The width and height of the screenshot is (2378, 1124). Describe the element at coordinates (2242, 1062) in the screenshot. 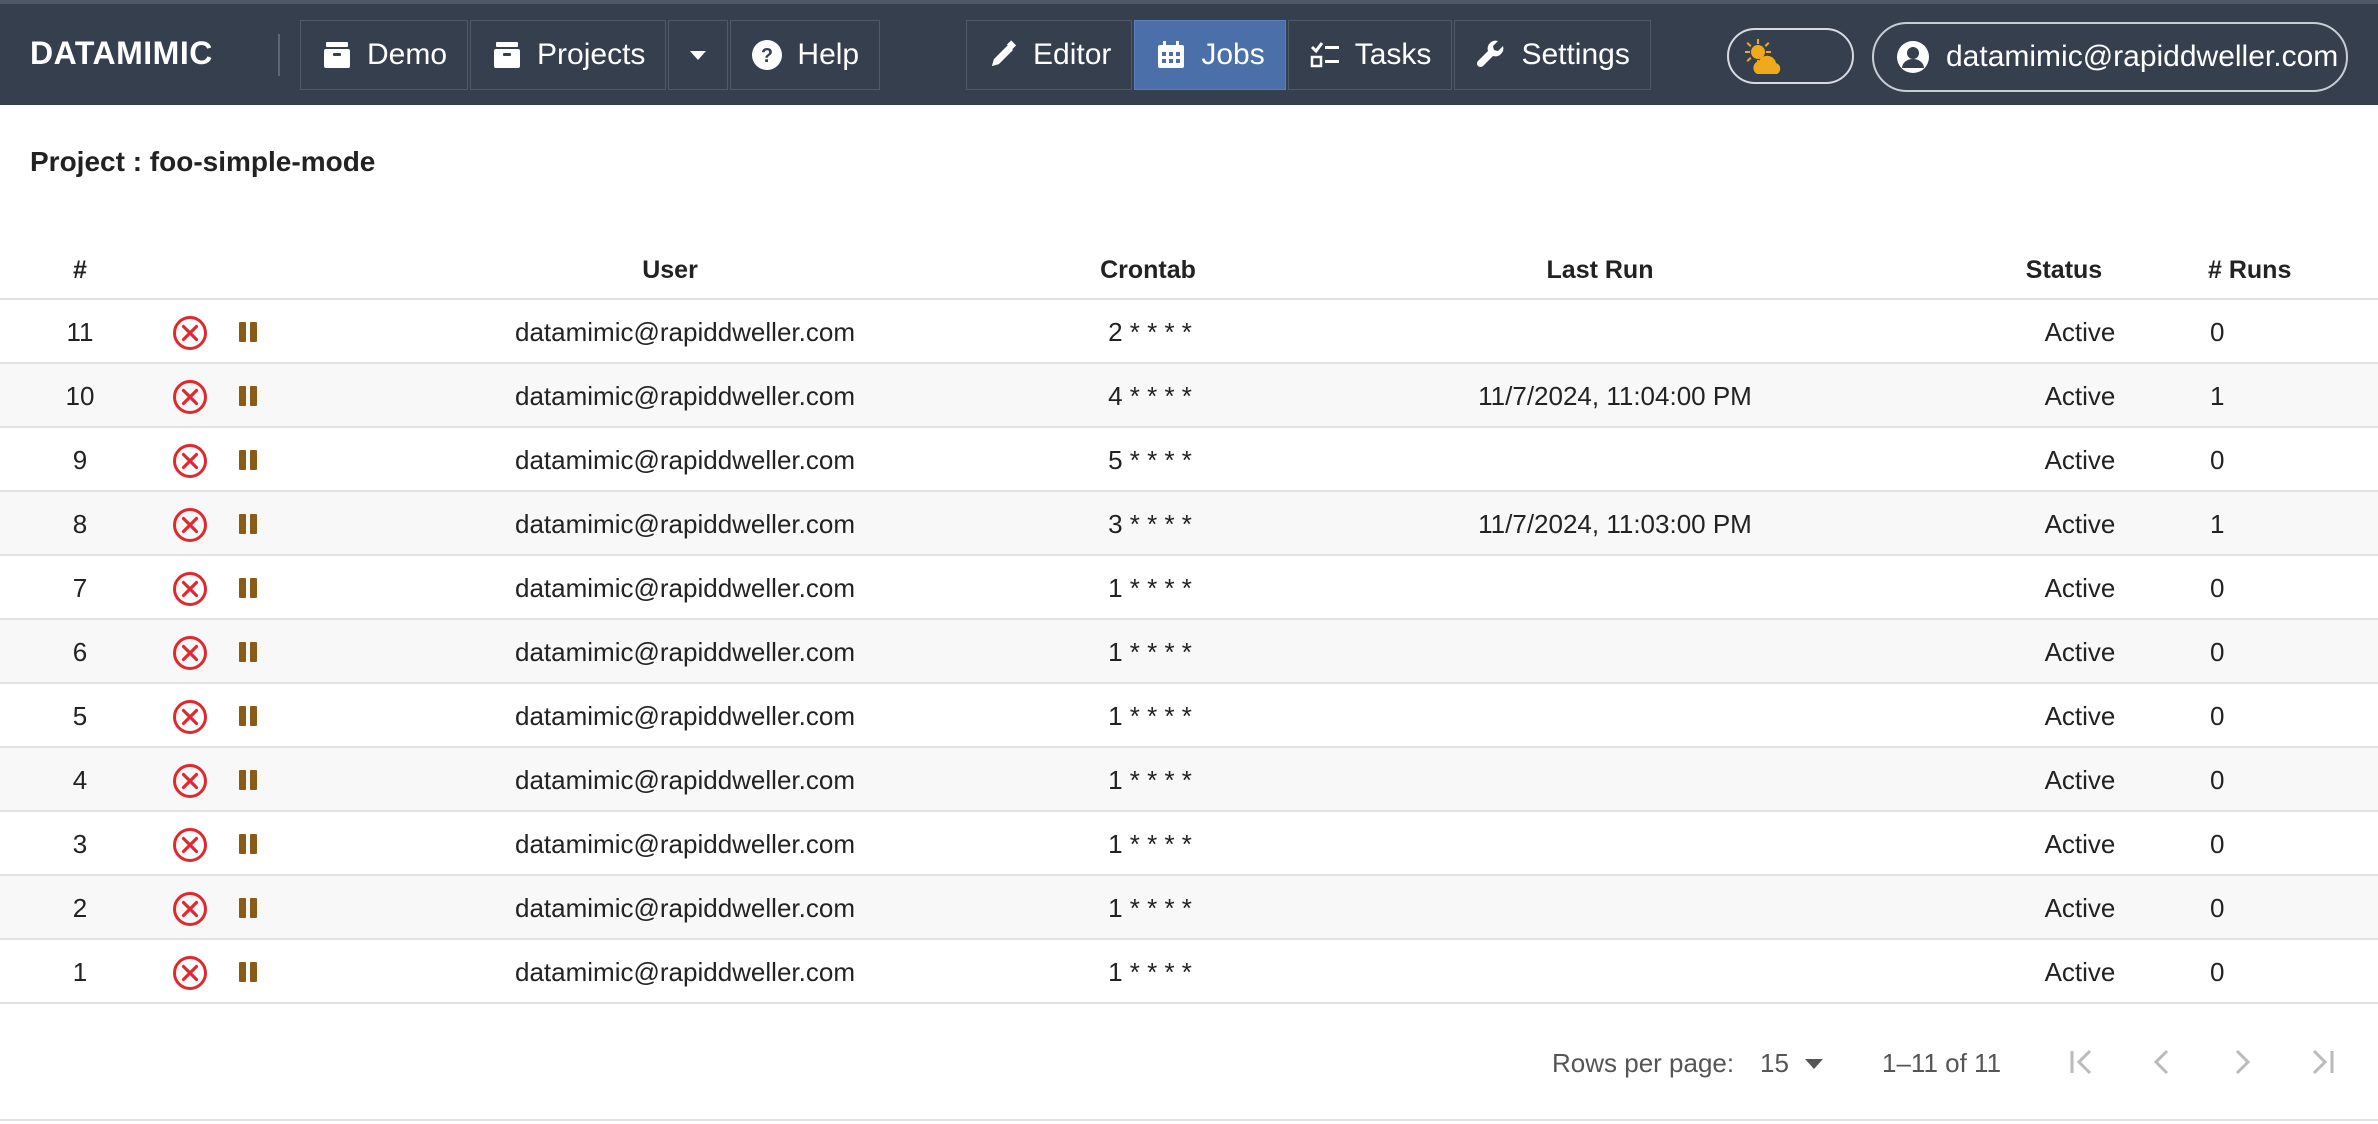

I see `next-page-button` at that location.